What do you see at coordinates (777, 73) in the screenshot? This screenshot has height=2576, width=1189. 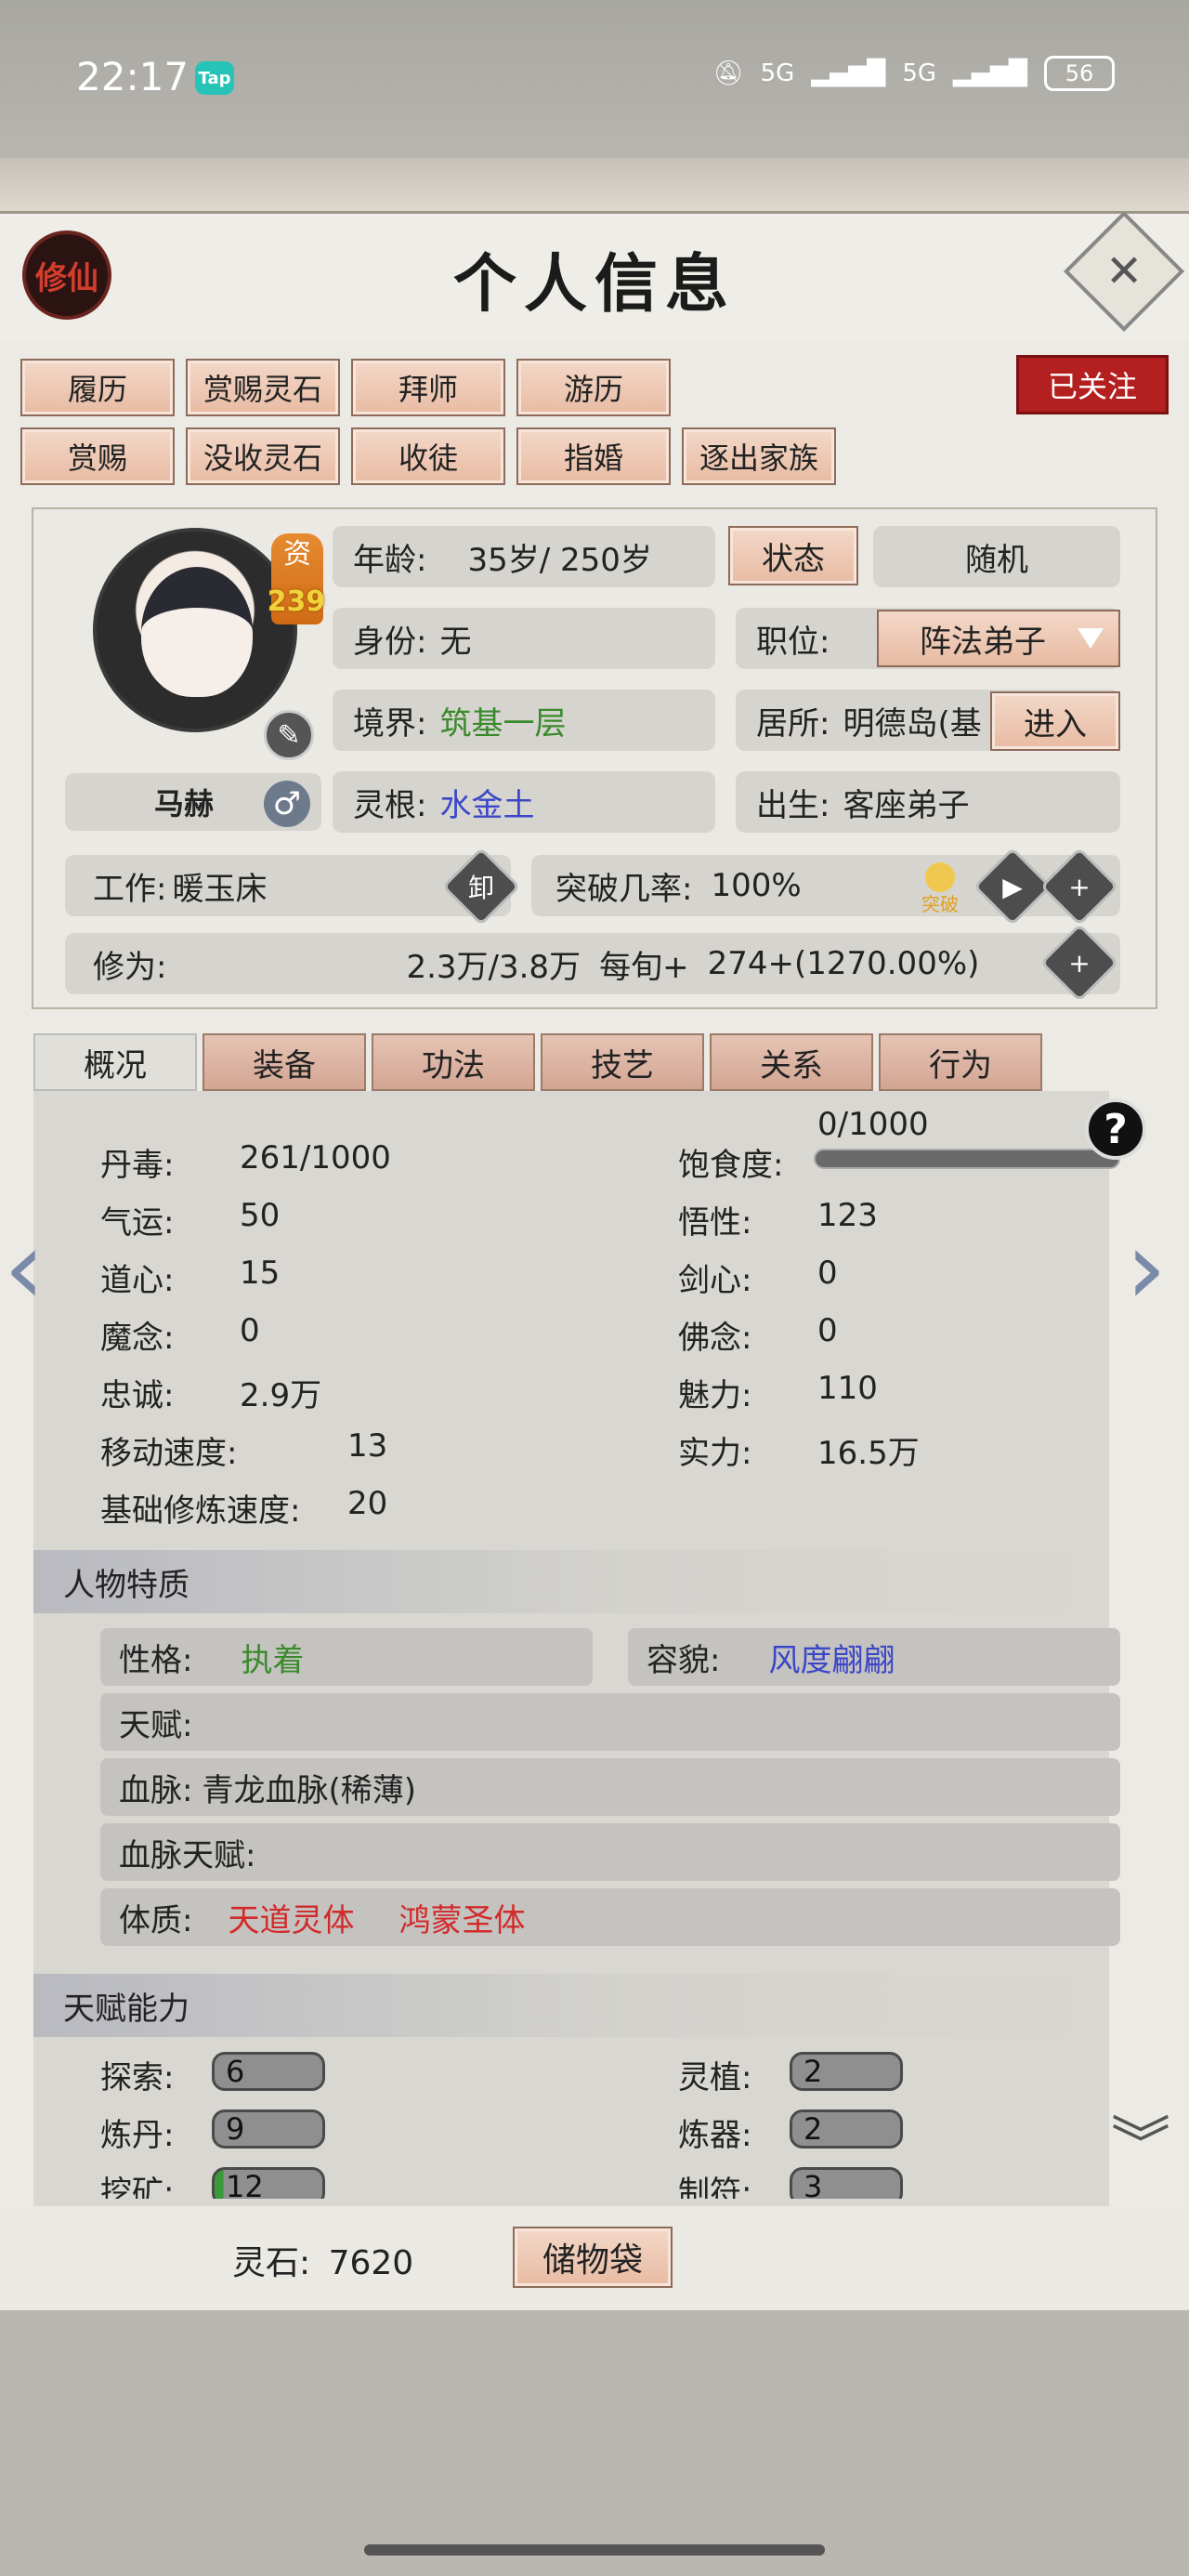 I see `signal-icon: 5G` at bounding box center [777, 73].